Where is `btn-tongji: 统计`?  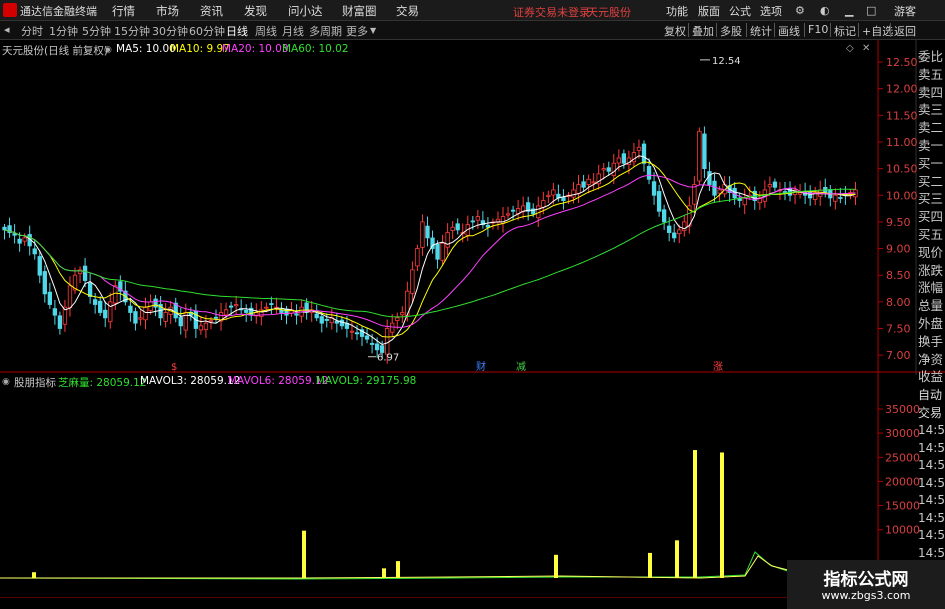
btn-tongji: 统计 is located at coordinates (761, 31).